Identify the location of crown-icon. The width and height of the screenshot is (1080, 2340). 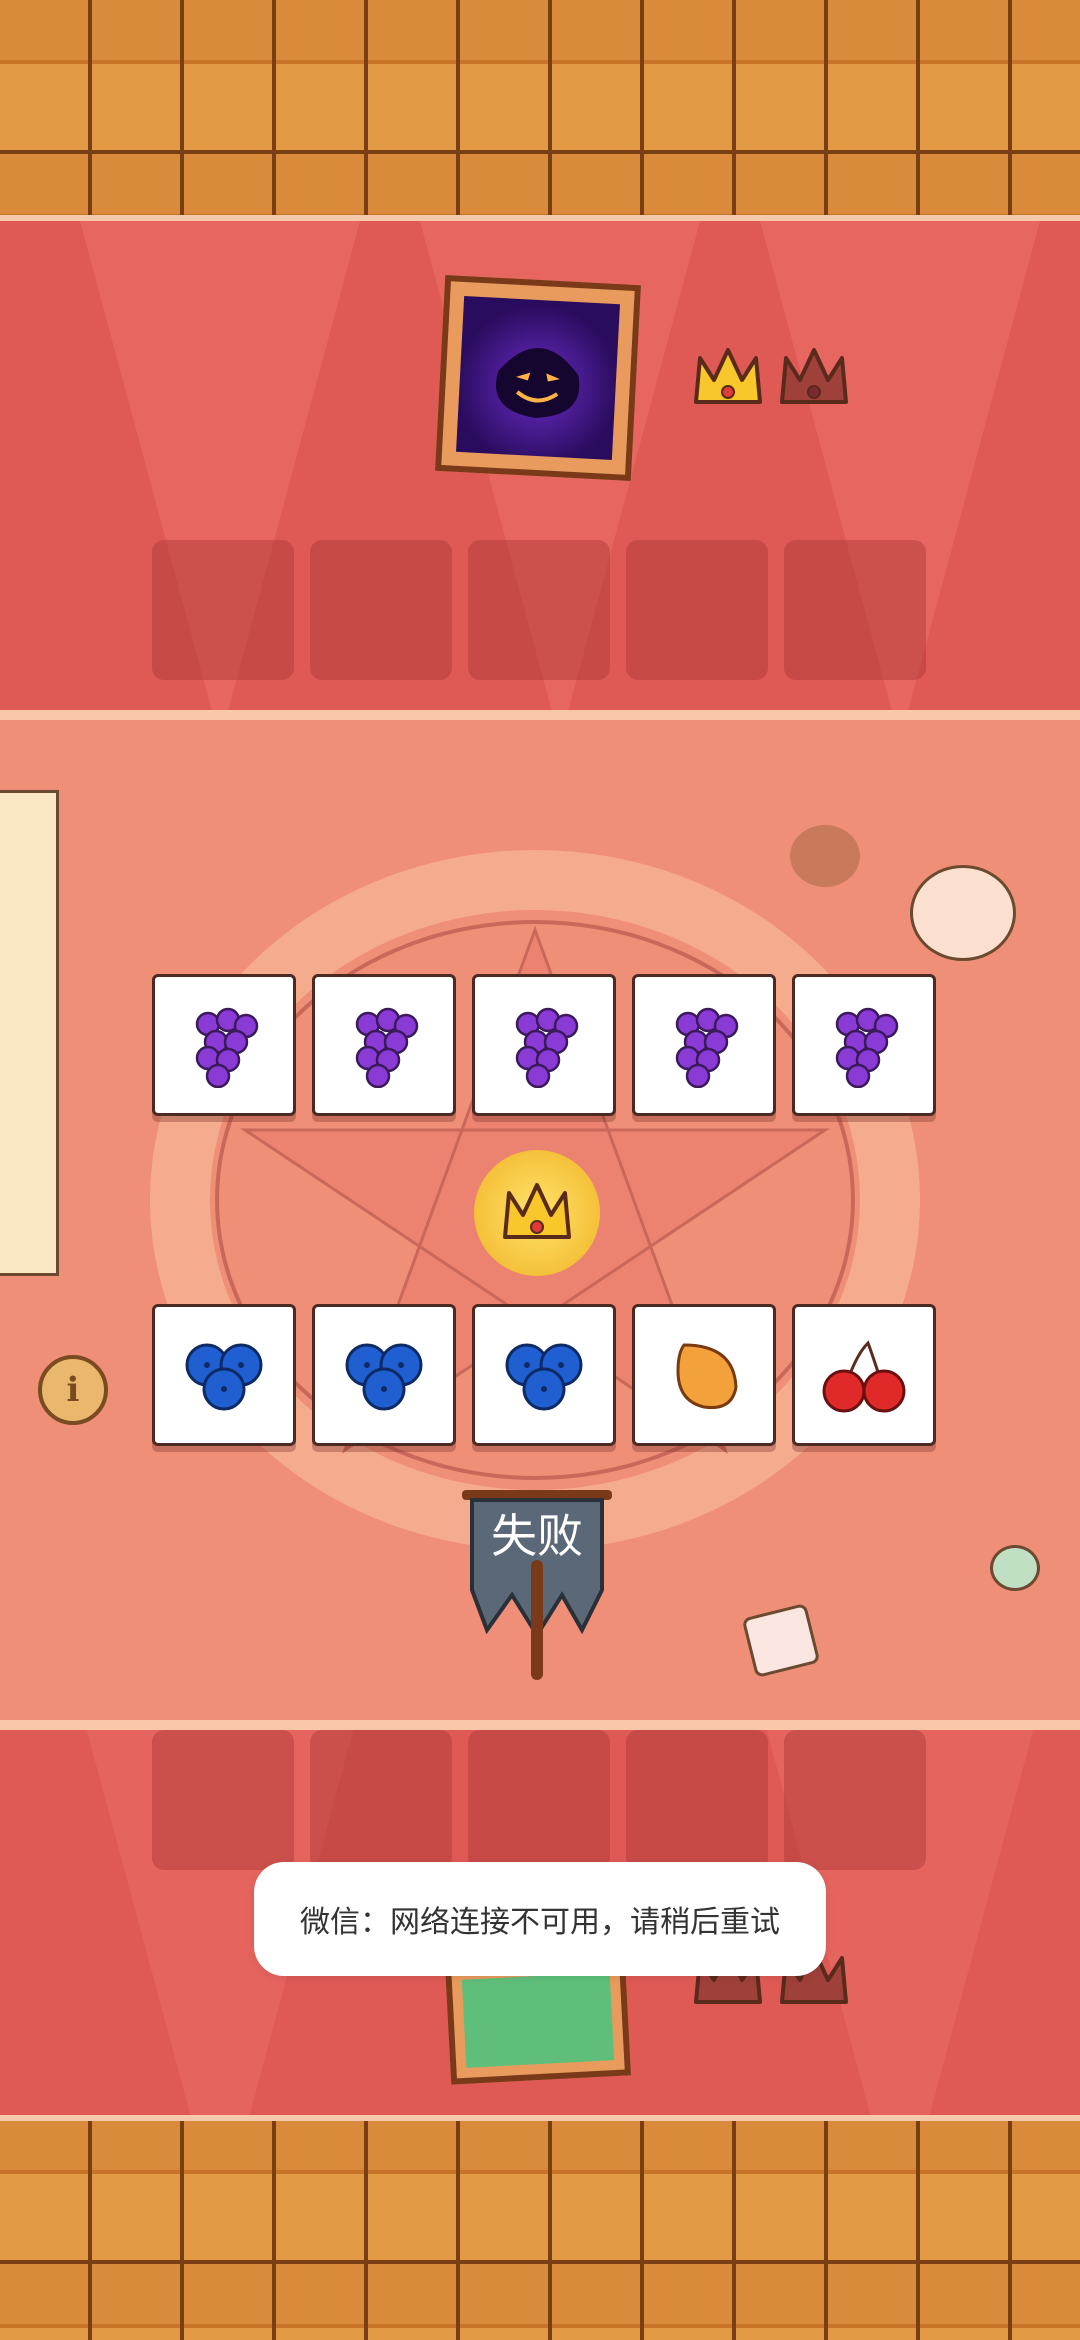
(537, 1211).